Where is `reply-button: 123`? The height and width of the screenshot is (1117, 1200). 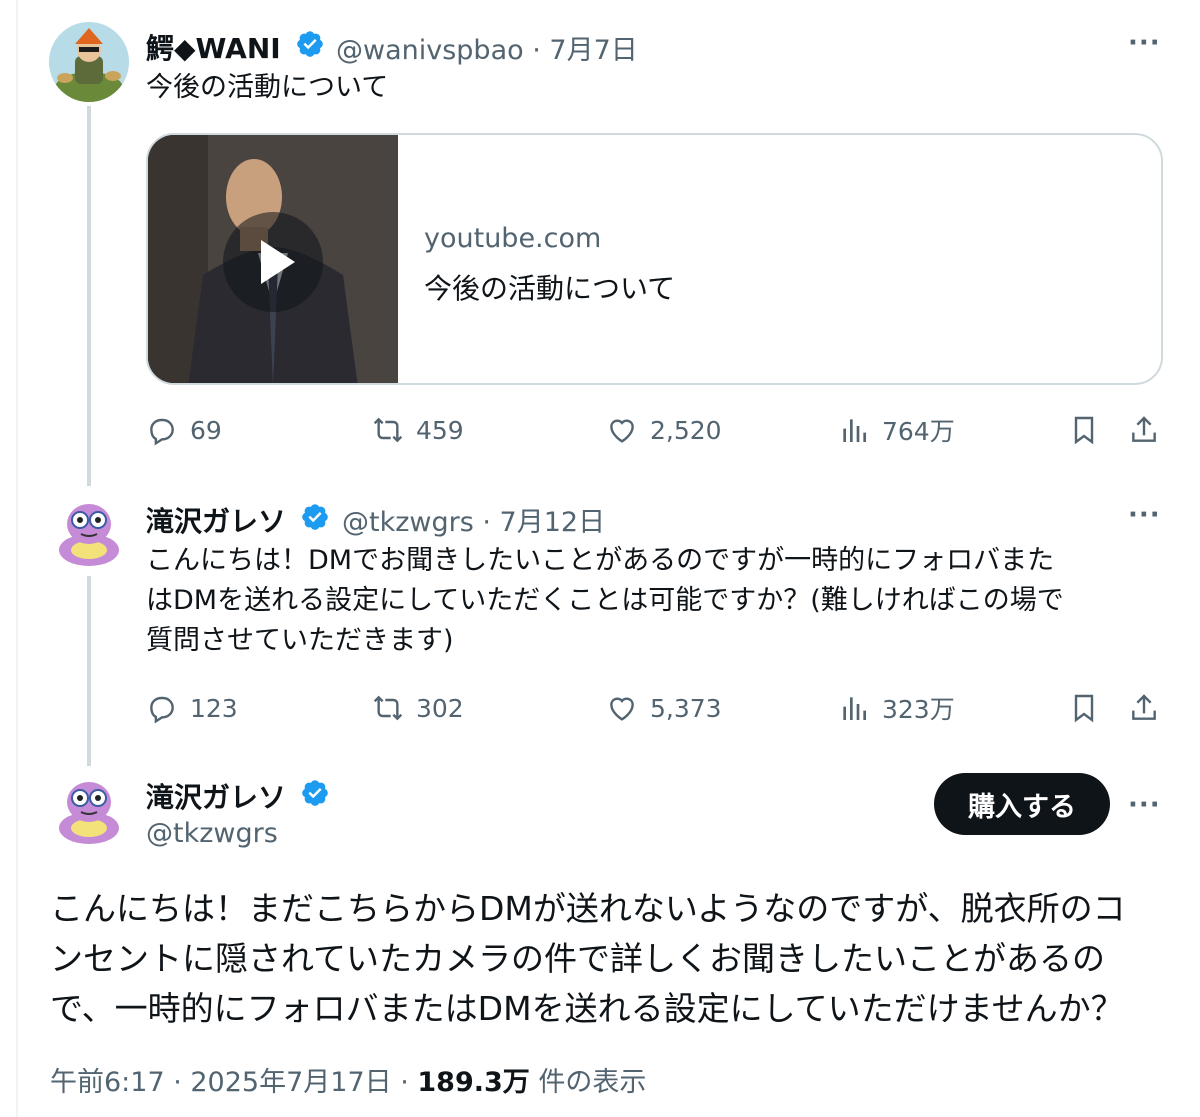 reply-button: 123 is located at coordinates (192, 708).